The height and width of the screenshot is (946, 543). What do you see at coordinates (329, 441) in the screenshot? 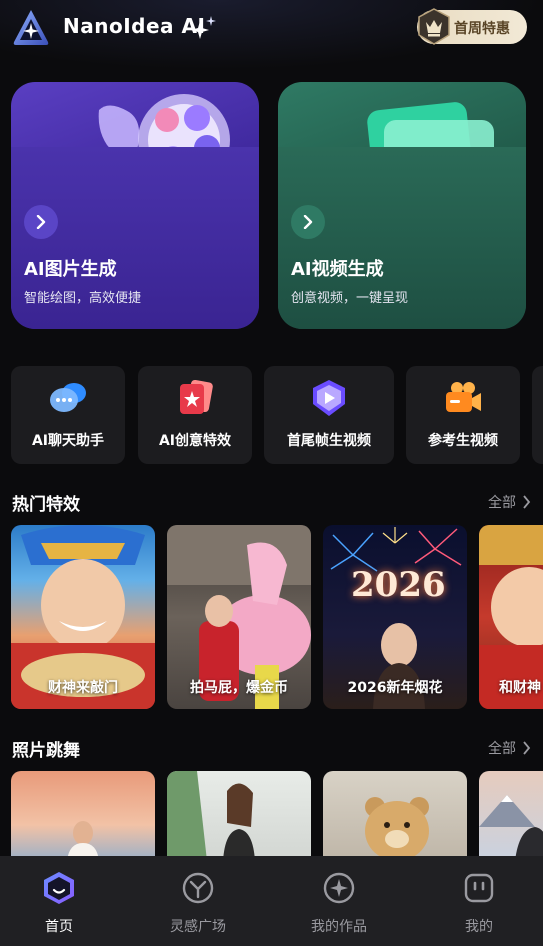
I see `tool-label: 首尾帧生视频` at bounding box center [329, 441].